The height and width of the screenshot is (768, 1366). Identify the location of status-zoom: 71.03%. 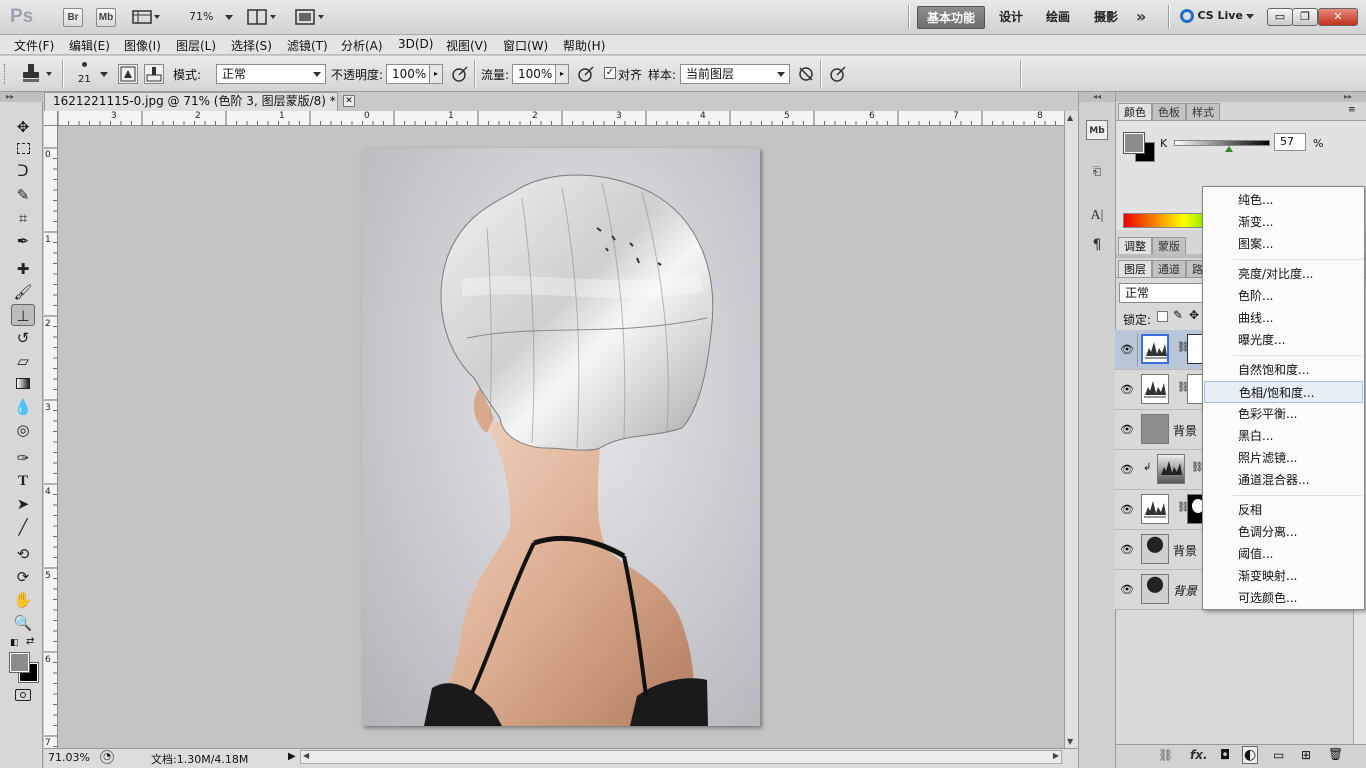
(69, 757).